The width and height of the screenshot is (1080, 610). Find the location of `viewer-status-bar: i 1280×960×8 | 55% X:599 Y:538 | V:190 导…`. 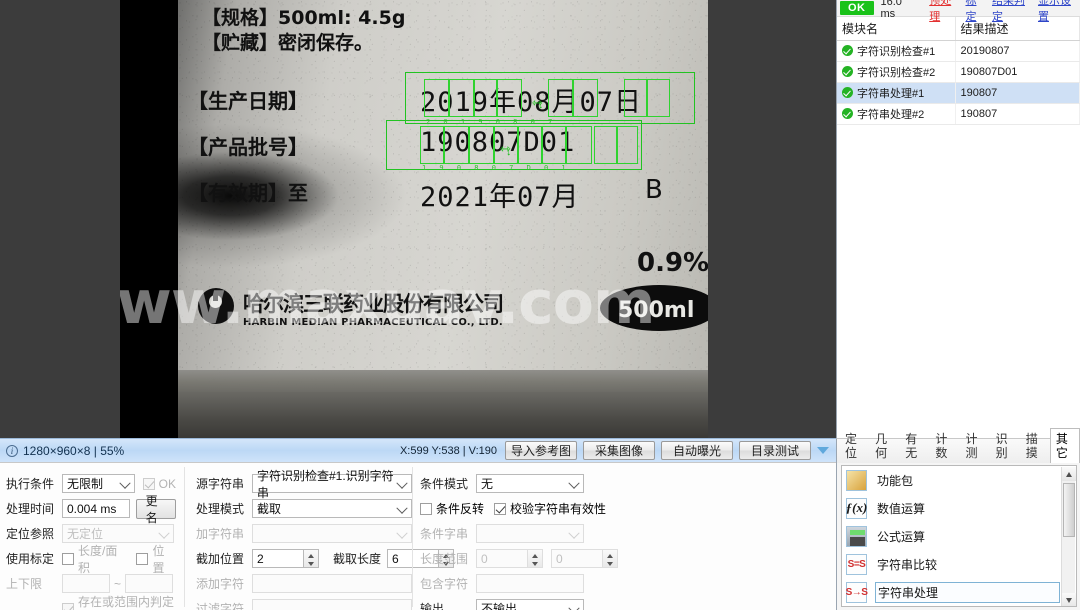

viewer-status-bar: i 1280×960×8 | 55% X:599 Y:538 | V:190 导… is located at coordinates (418, 450).